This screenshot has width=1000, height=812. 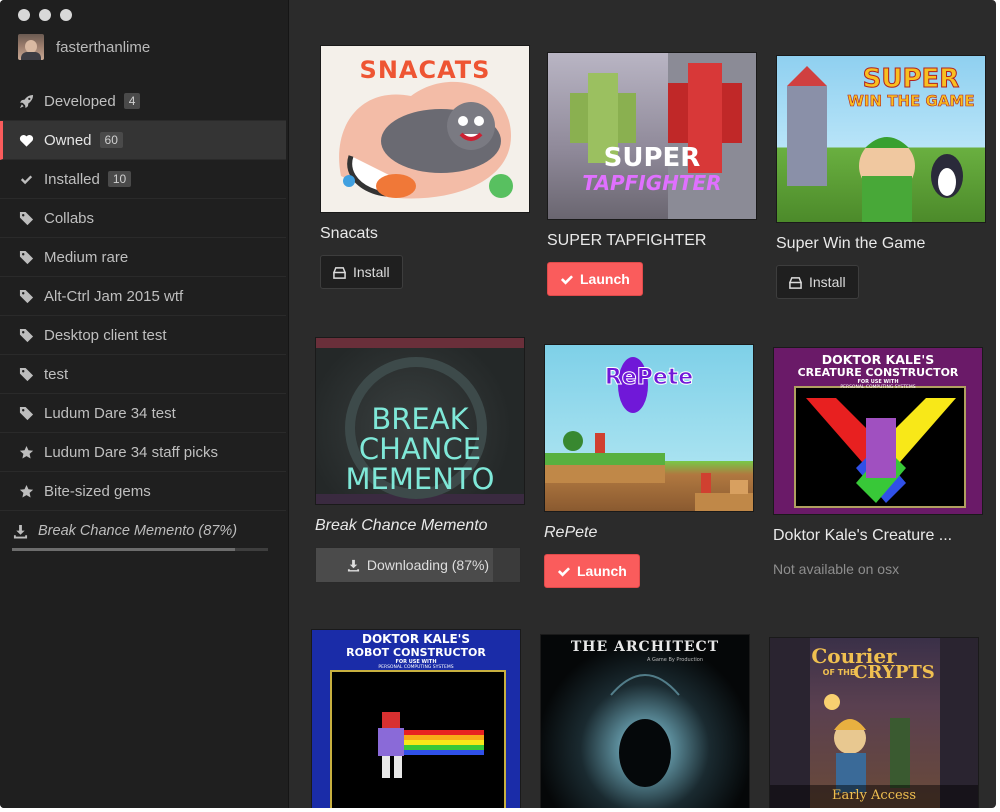 I want to click on sidebar-item-label: Medium rare, so click(x=86, y=257).